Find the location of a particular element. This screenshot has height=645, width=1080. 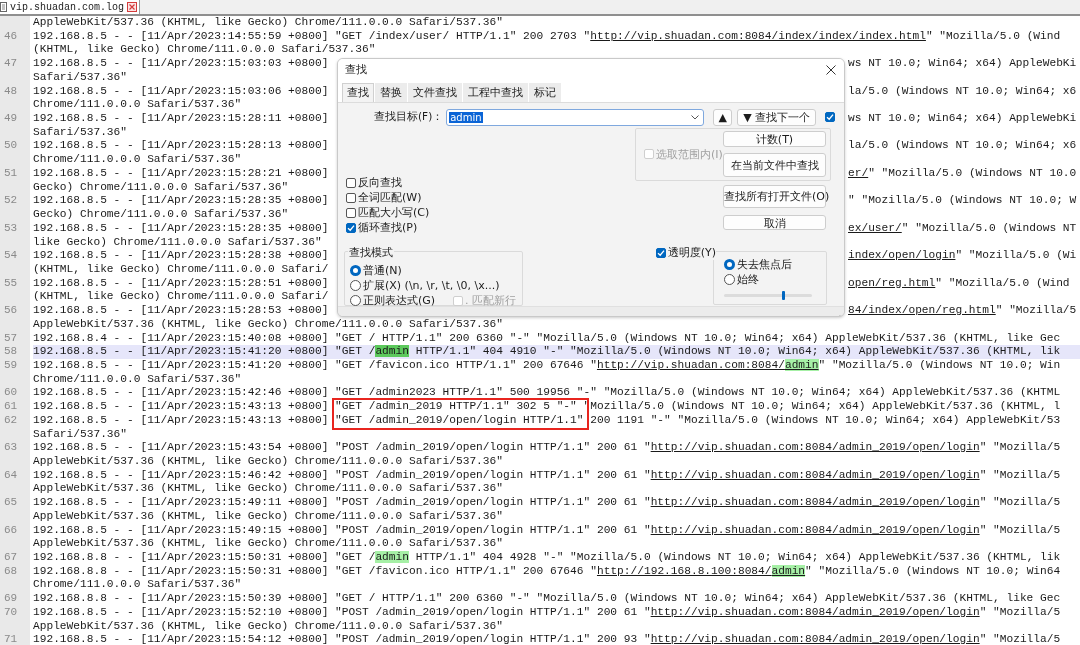

dialog-tab: 查找 is located at coordinates (358, 92).